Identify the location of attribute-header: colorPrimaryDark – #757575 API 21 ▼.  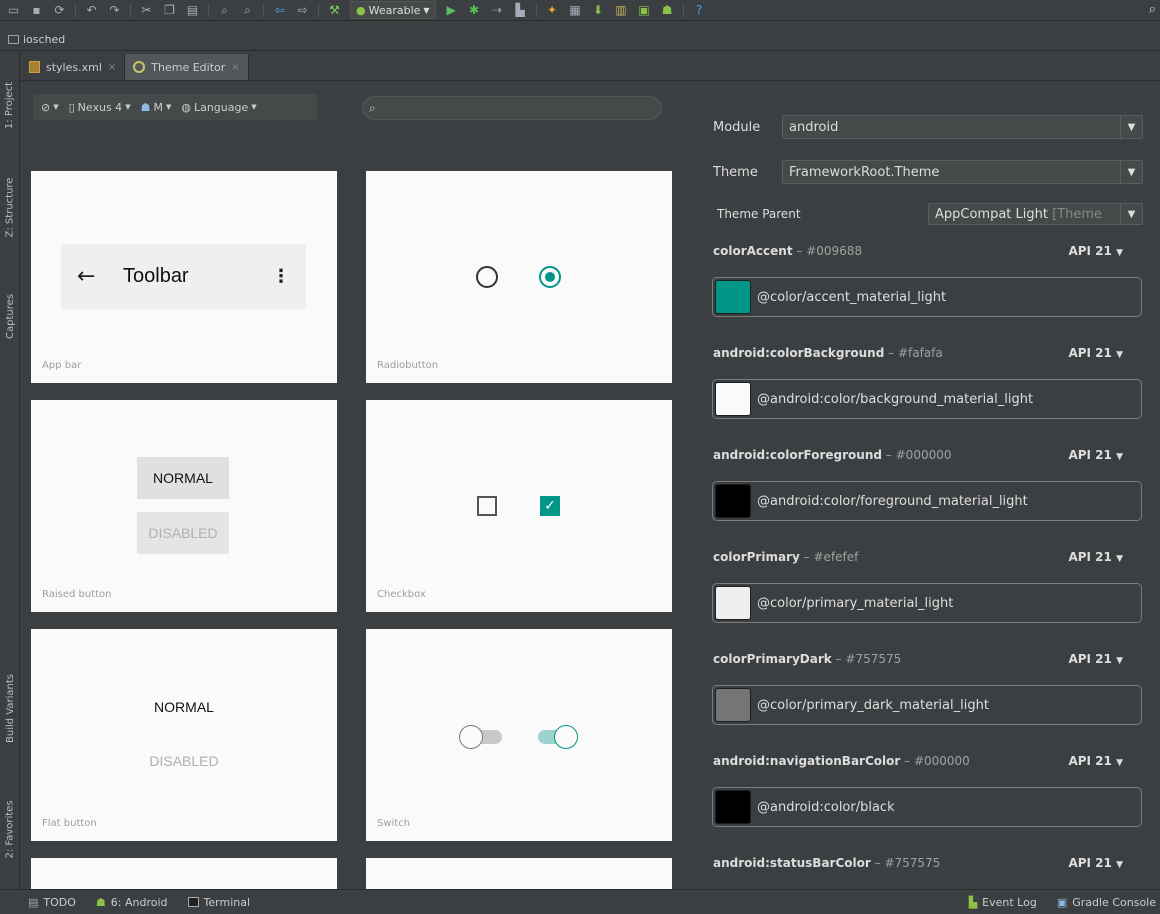
(918, 659).